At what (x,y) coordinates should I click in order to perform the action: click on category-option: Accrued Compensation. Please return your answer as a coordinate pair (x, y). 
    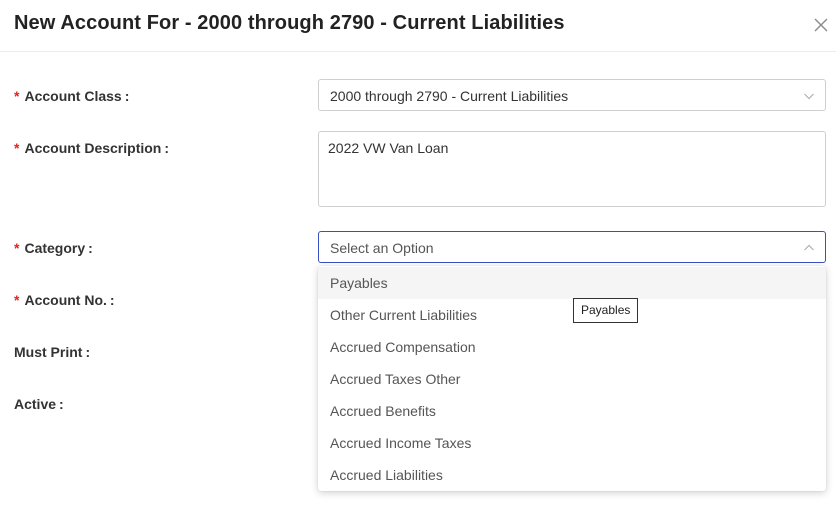
    Looking at the image, I should click on (572, 347).